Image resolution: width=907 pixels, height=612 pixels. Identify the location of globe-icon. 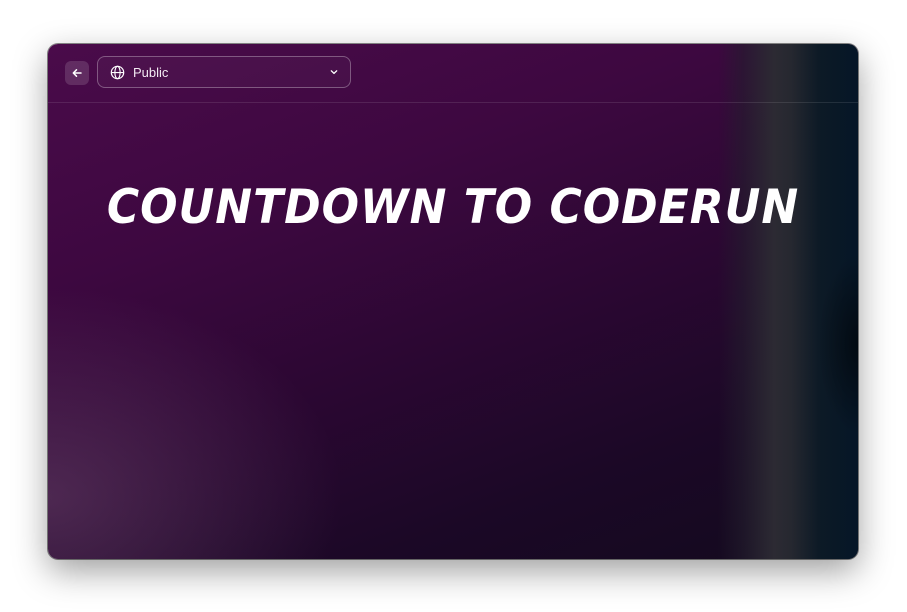
(117, 72).